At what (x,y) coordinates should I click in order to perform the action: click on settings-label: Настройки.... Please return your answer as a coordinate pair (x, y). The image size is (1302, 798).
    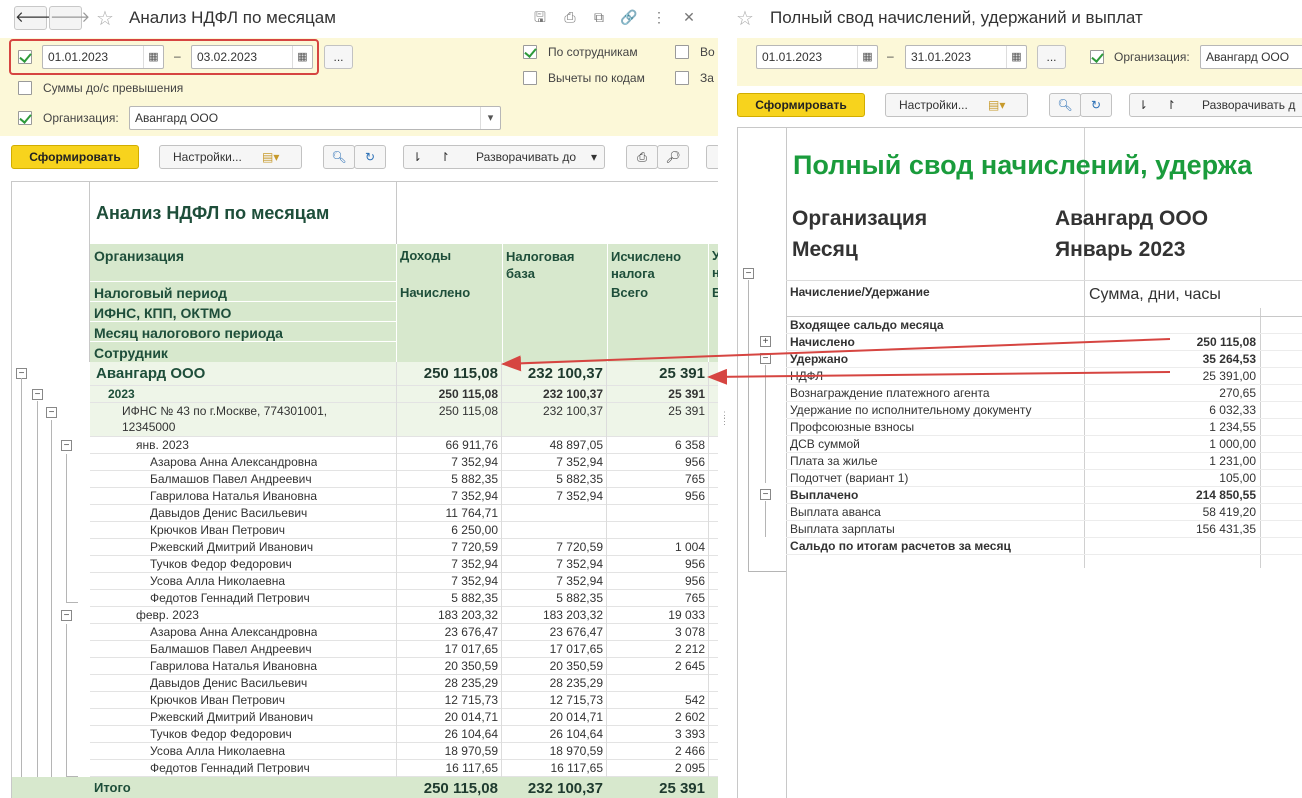
    Looking at the image, I should click on (207, 157).